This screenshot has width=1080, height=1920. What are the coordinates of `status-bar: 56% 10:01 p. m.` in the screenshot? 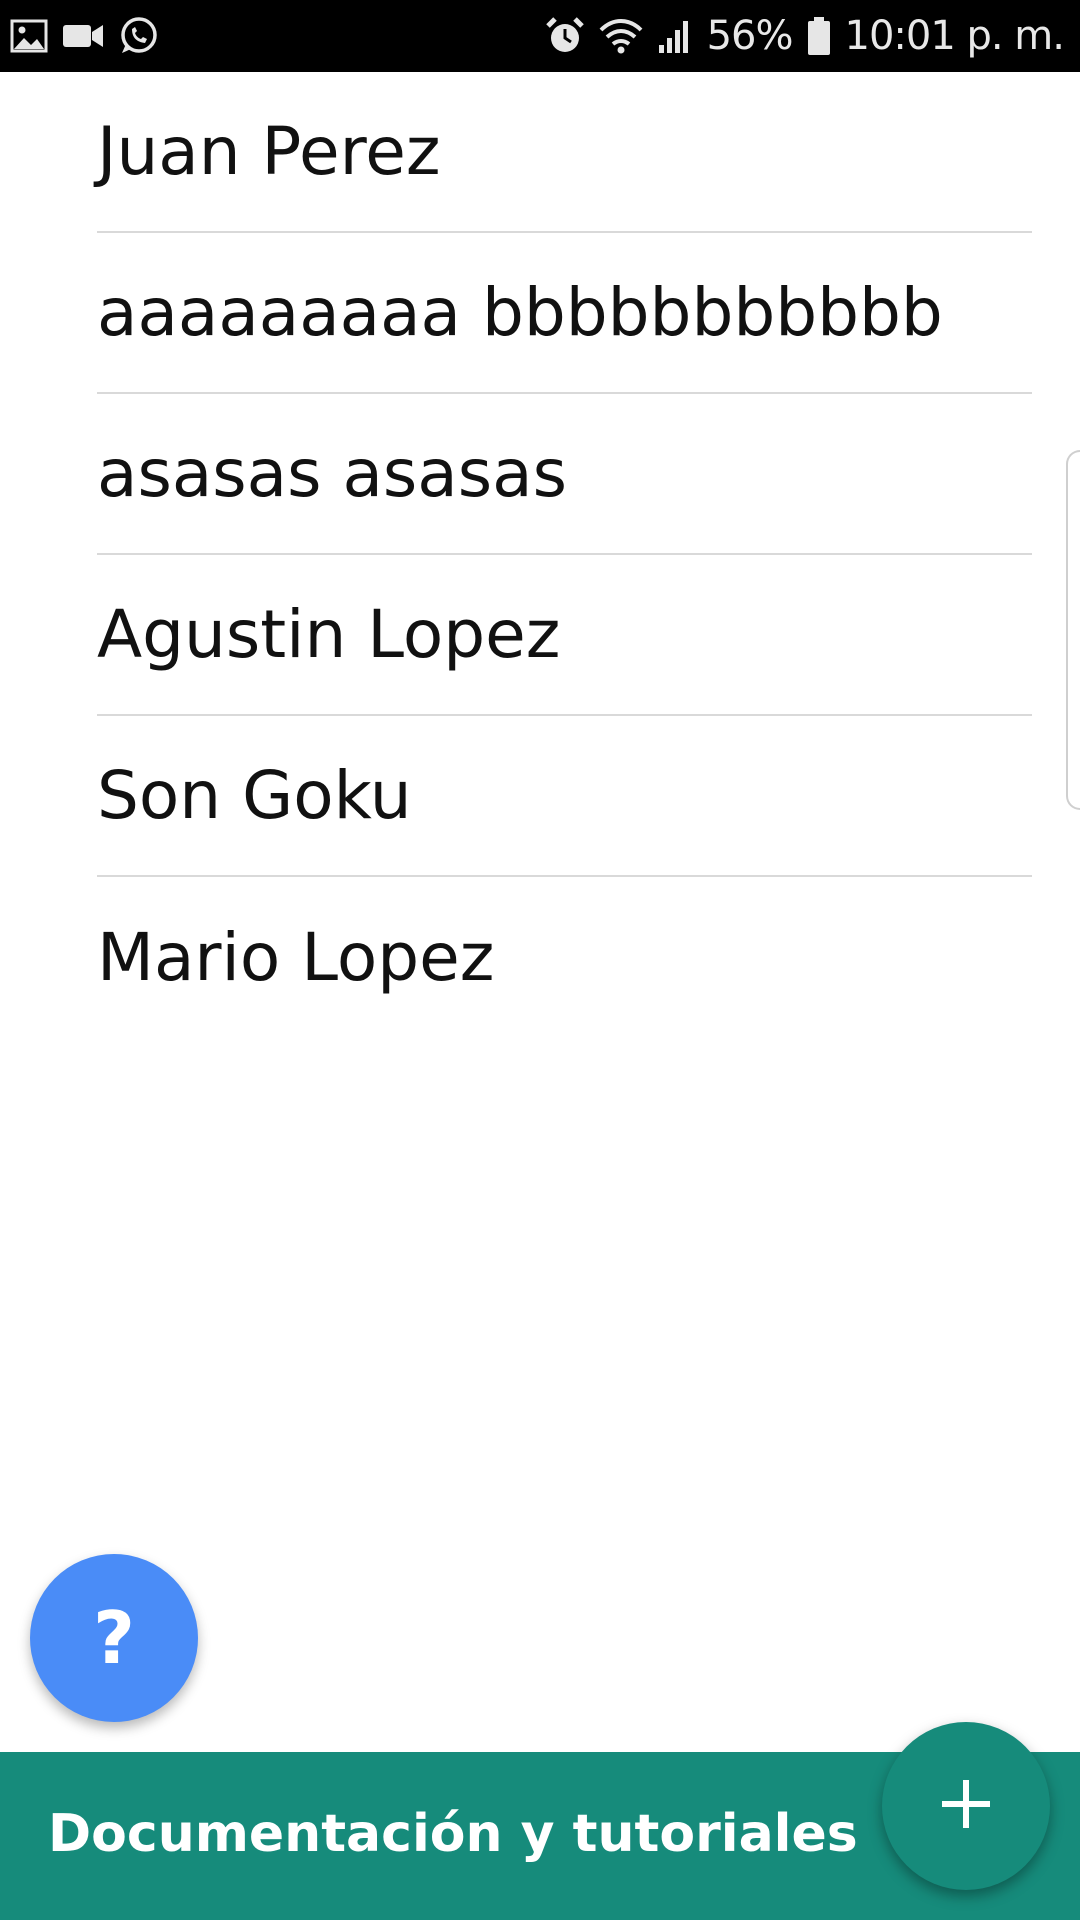 It's located at (540, 36).